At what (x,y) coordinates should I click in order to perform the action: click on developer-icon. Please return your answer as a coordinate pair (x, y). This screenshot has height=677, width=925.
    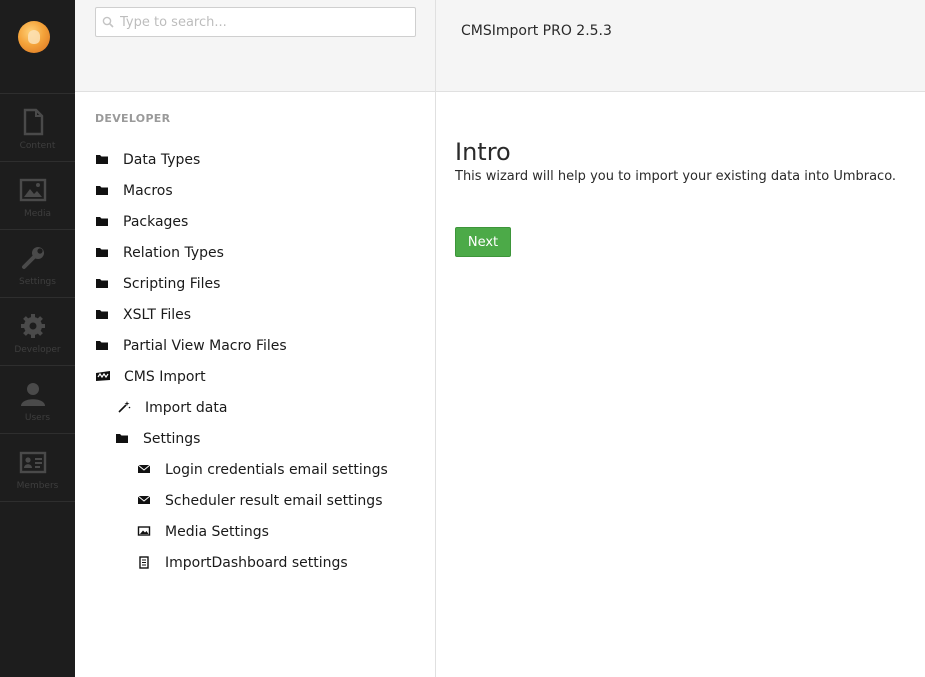
    Looking at the image, I should click on (33, 326).